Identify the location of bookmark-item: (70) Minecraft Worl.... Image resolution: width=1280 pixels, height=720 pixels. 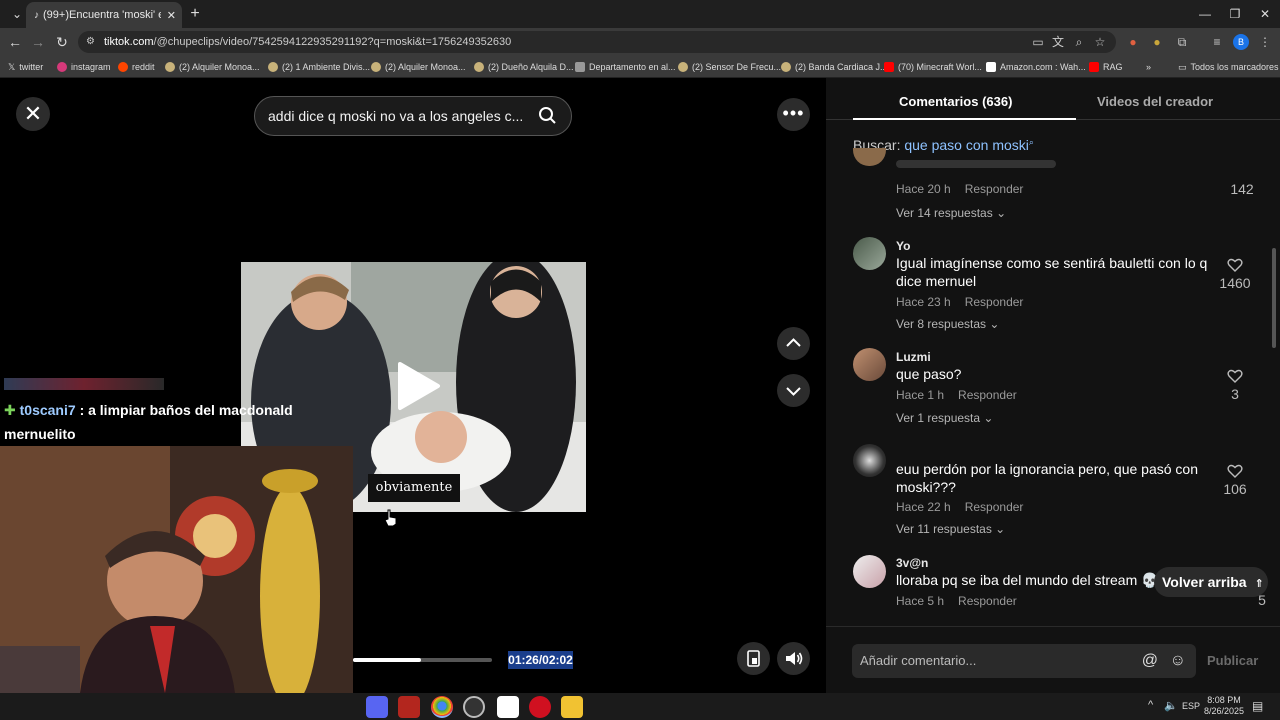
(933, 67).